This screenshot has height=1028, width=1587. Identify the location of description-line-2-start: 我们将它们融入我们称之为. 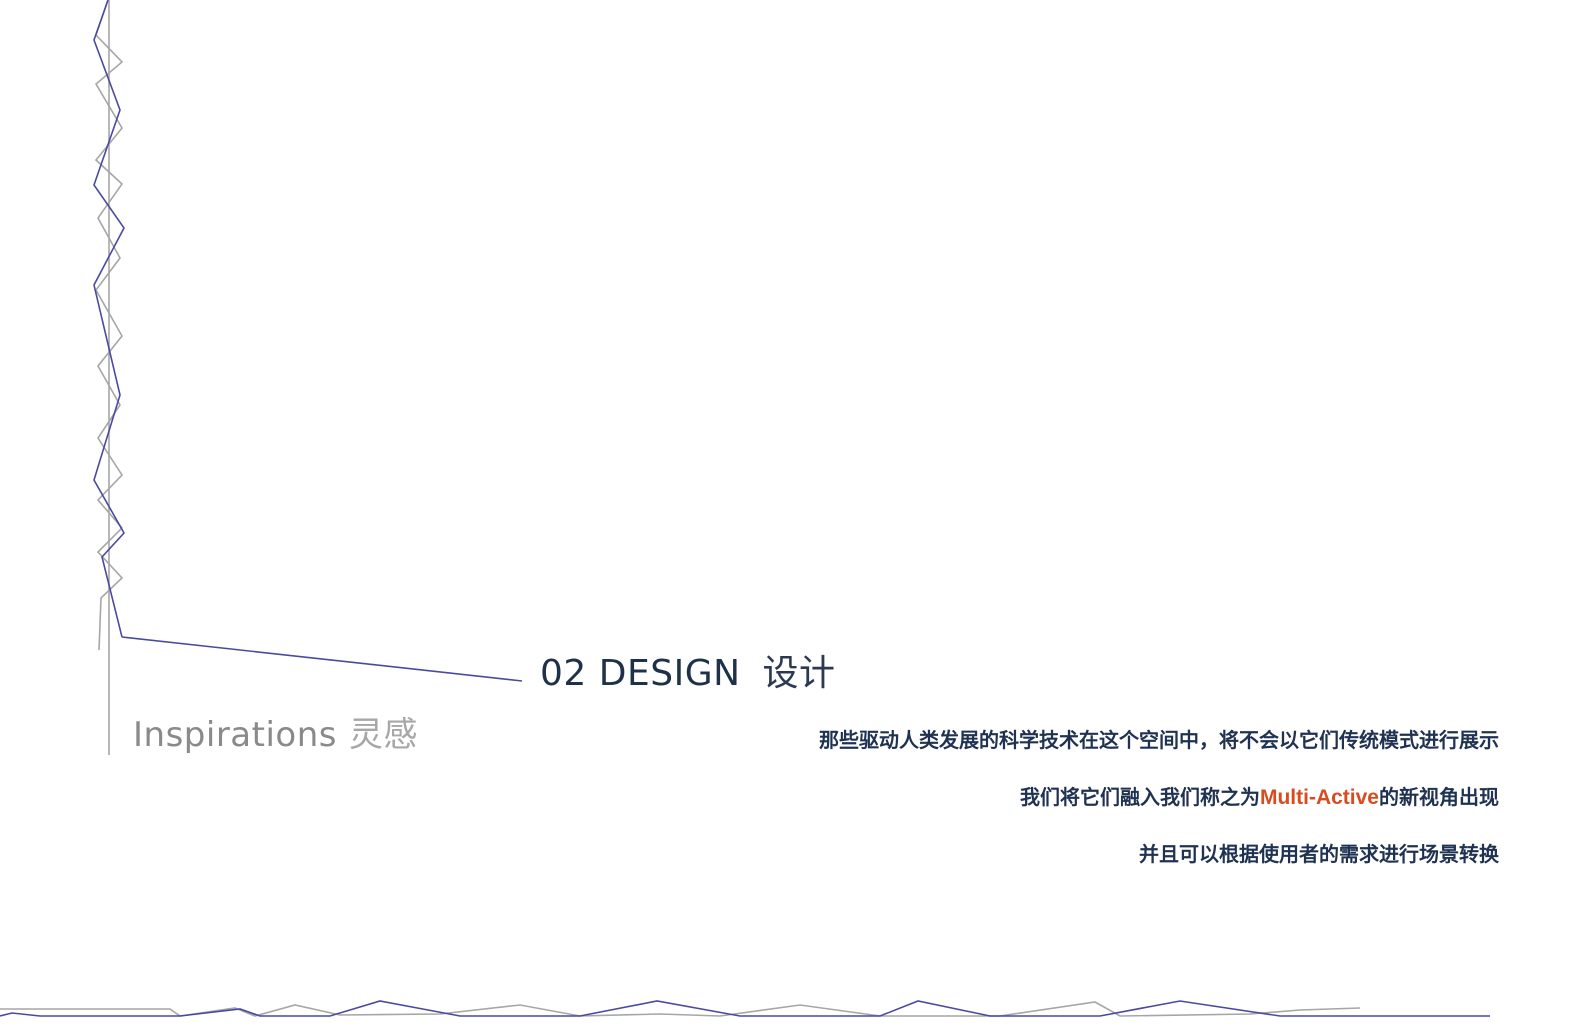
(1139, 797).